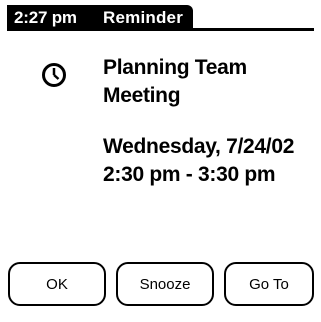 The image size is (321, 322). I want to click on event-date: Wednesday, 7/24/02, so click(199, 146).